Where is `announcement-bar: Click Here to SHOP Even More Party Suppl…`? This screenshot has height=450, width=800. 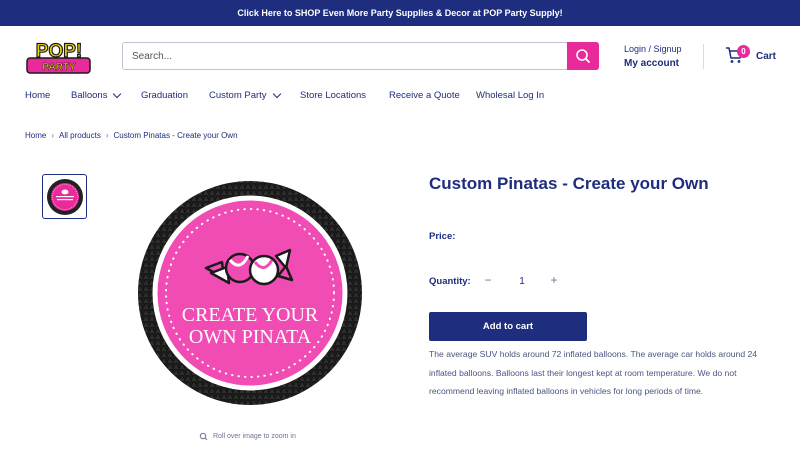
announcement-bar: Click Here to SHOP Even More Party Suppl… is located at coordinates (400, 13).